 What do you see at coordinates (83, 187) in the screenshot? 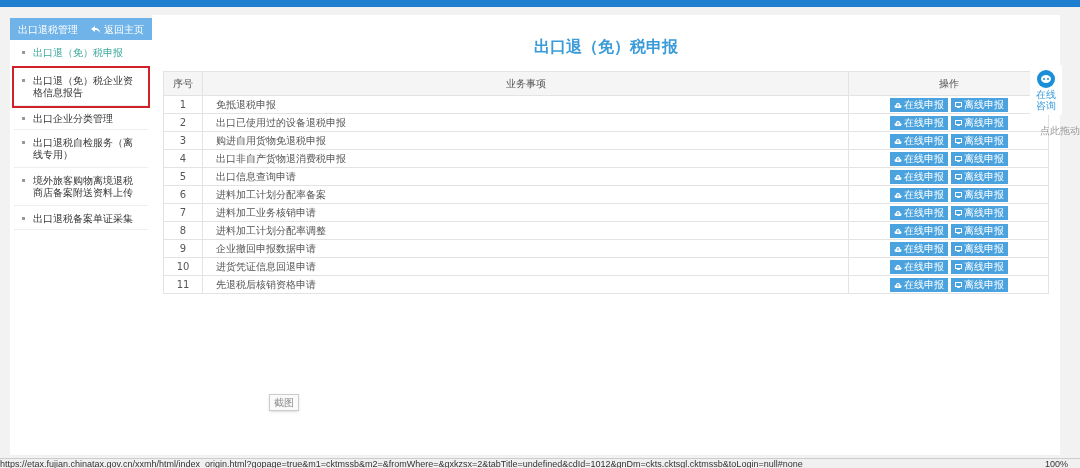
I see `sidebar-item-label: 境外旅客购物离境退税商店备案附送资料上传` at bounding box center [83, 187].